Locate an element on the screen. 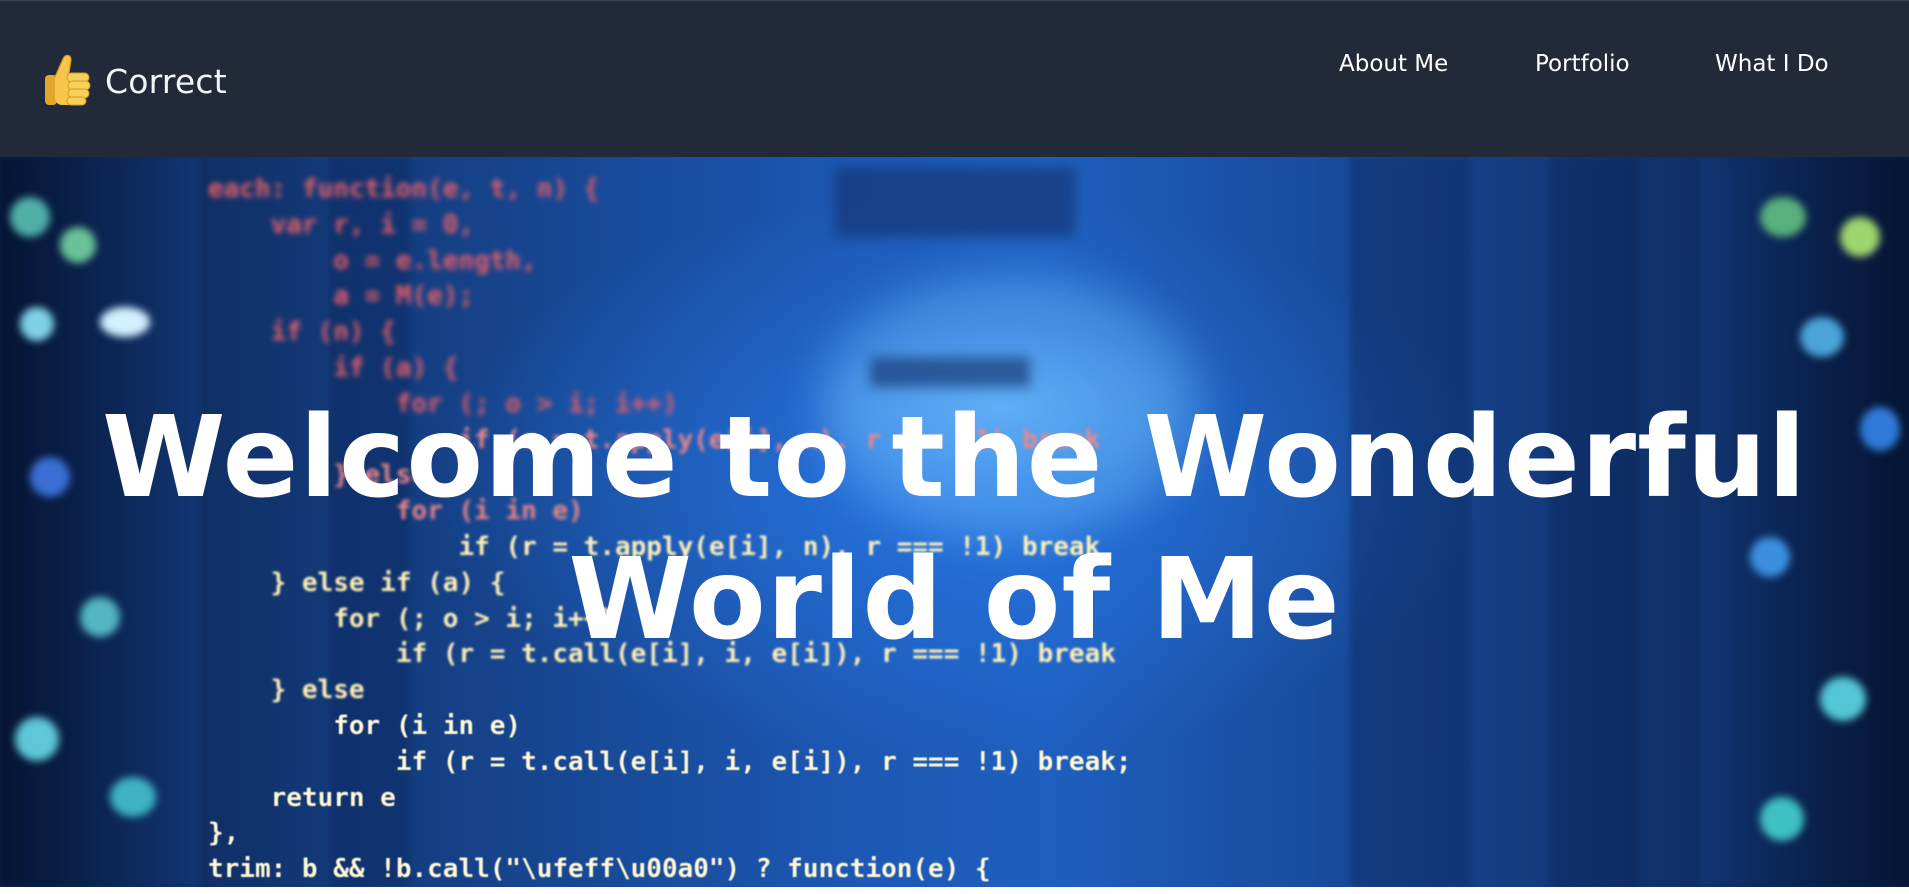  code-line: each: function(e, t, n) { is located at coordinates (404, 189).